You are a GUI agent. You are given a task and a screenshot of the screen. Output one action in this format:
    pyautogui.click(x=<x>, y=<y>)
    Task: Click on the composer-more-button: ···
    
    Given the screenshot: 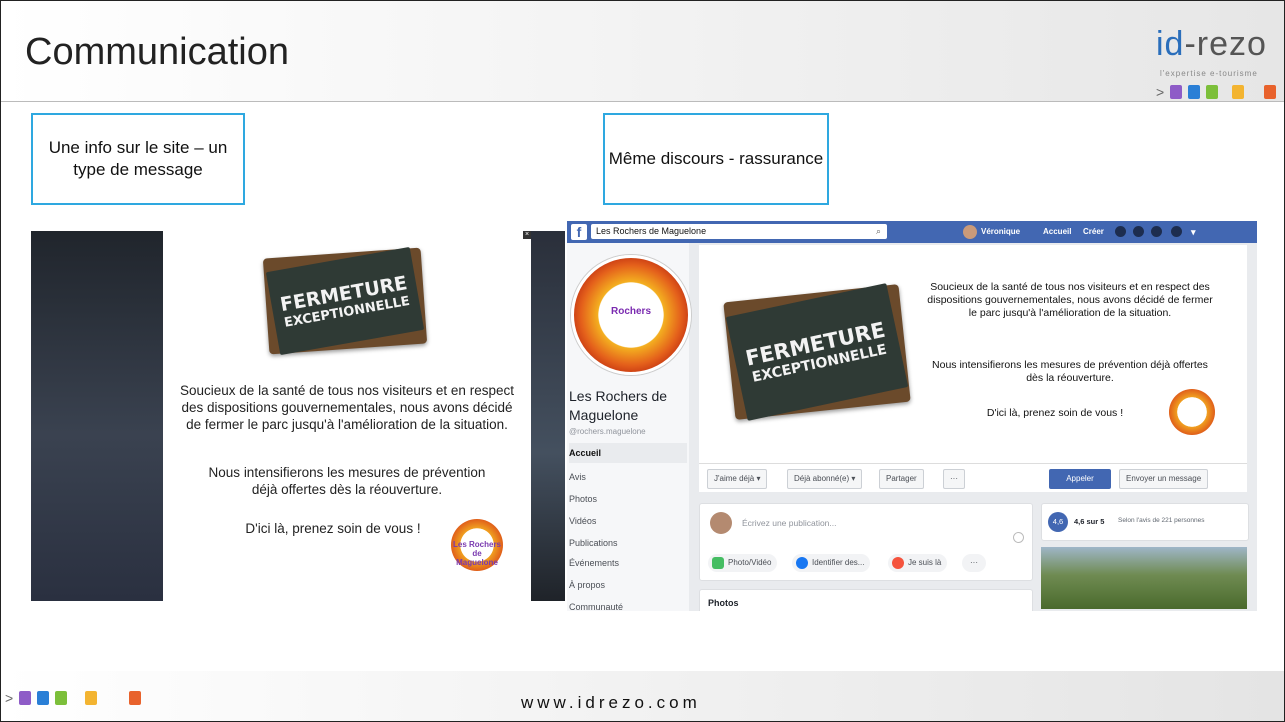 What is the action you would take?
    pyautogui.click(x=974, y=563)
    